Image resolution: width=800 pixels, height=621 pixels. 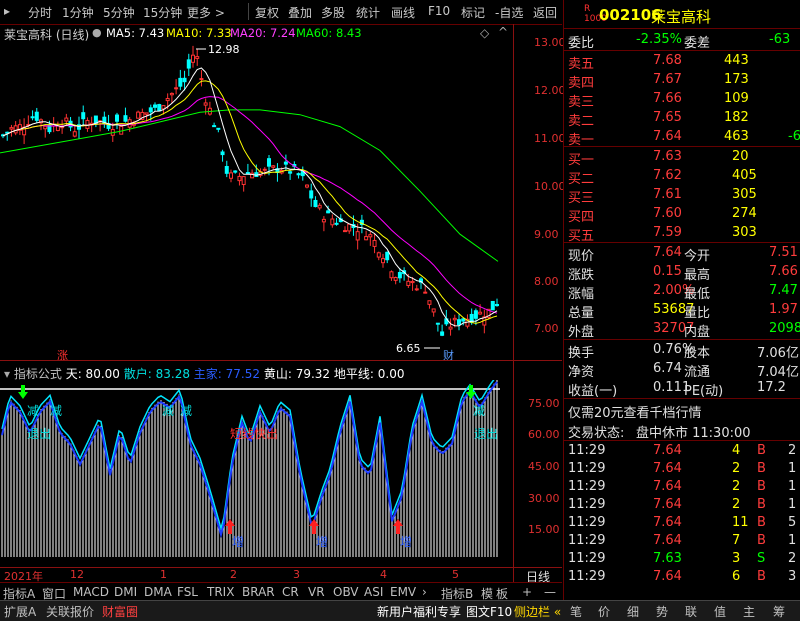 I want to click on btn-tuwen-f10: 图文F10, so click(x=489, y=611).